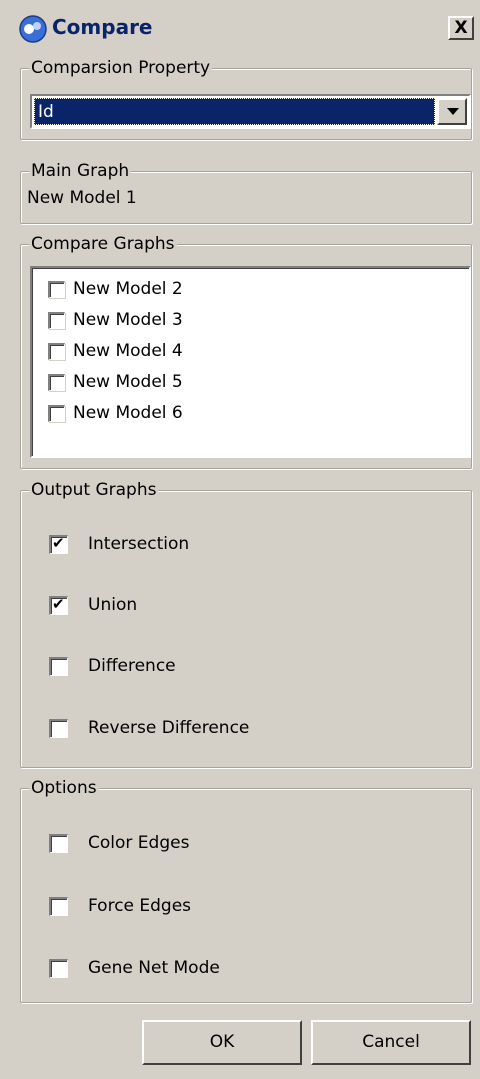 The height and width of the screenshot is (1079, 480). Describe the element at coordinates (139, 544) in the screenshot. I see `intersection-label: Intersection` at that location.